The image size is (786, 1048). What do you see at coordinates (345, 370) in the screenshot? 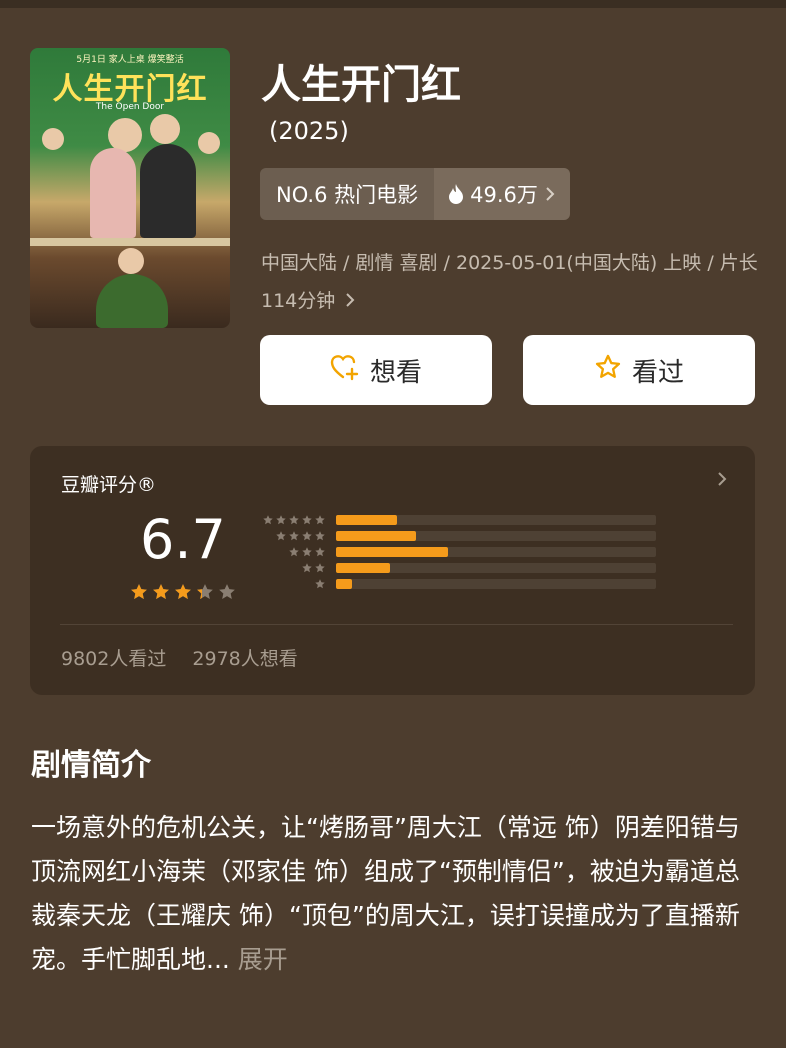
I see `heart-plus-icon` at bounding box center [345, 370].